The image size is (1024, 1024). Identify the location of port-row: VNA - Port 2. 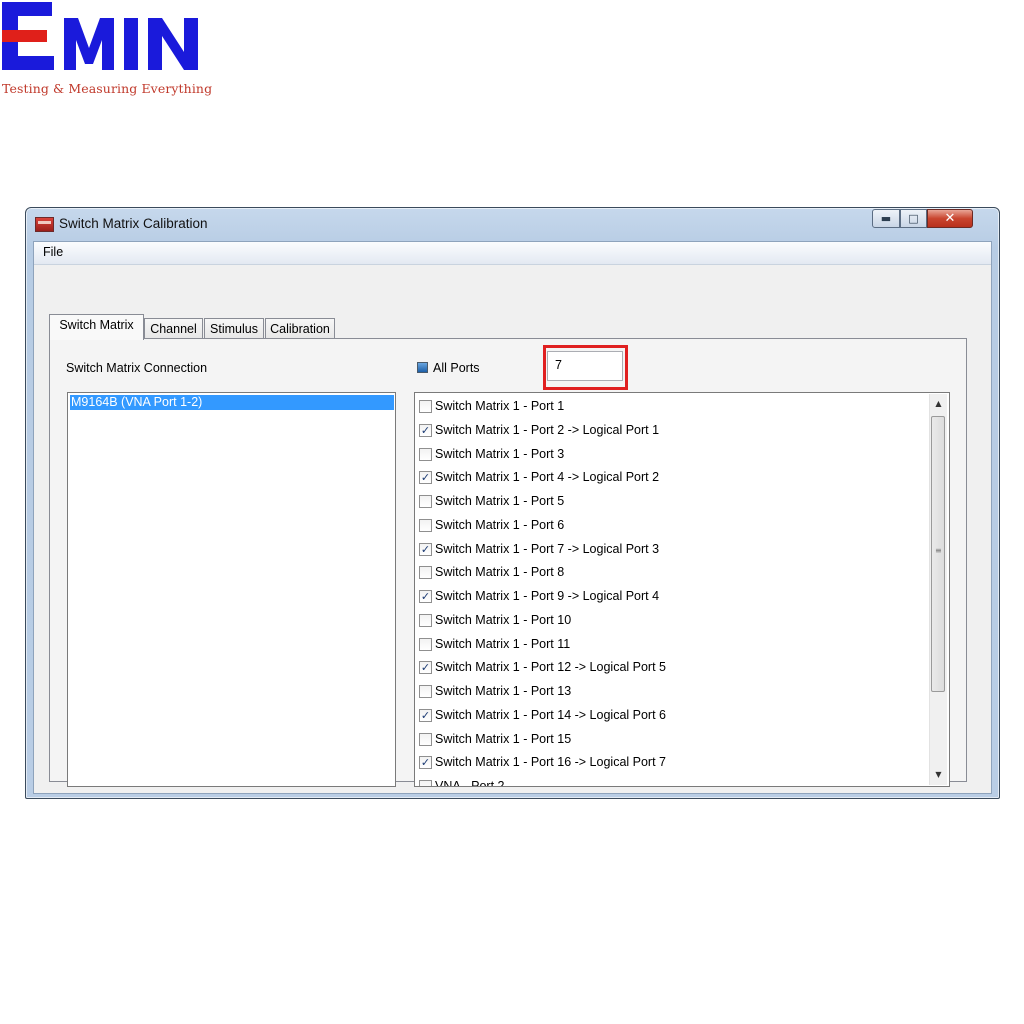
(670, 781).